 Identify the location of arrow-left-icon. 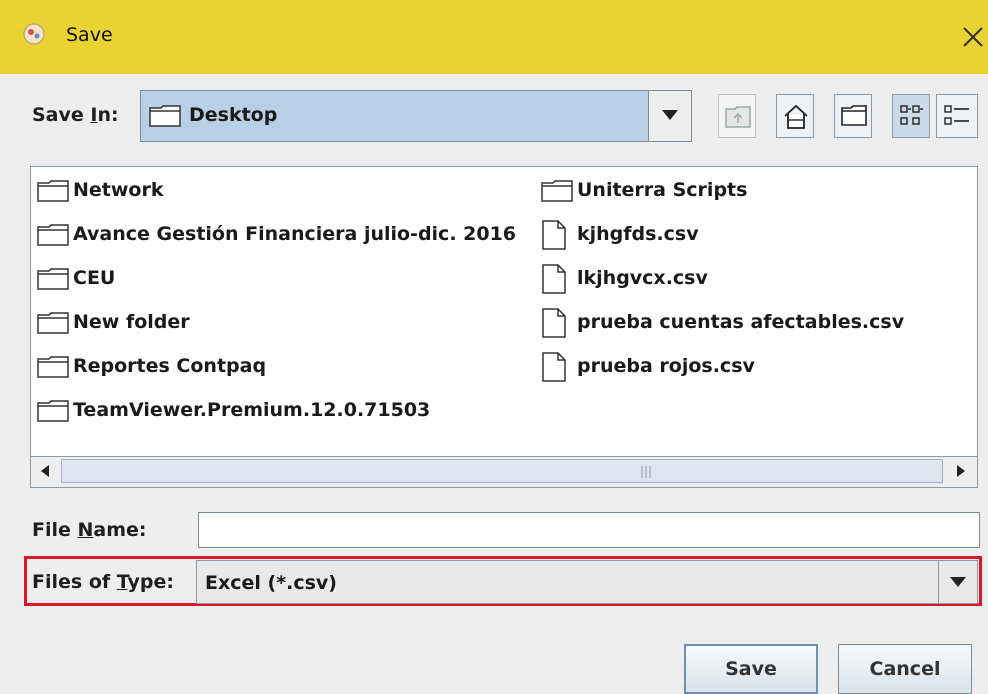
(45, 471).